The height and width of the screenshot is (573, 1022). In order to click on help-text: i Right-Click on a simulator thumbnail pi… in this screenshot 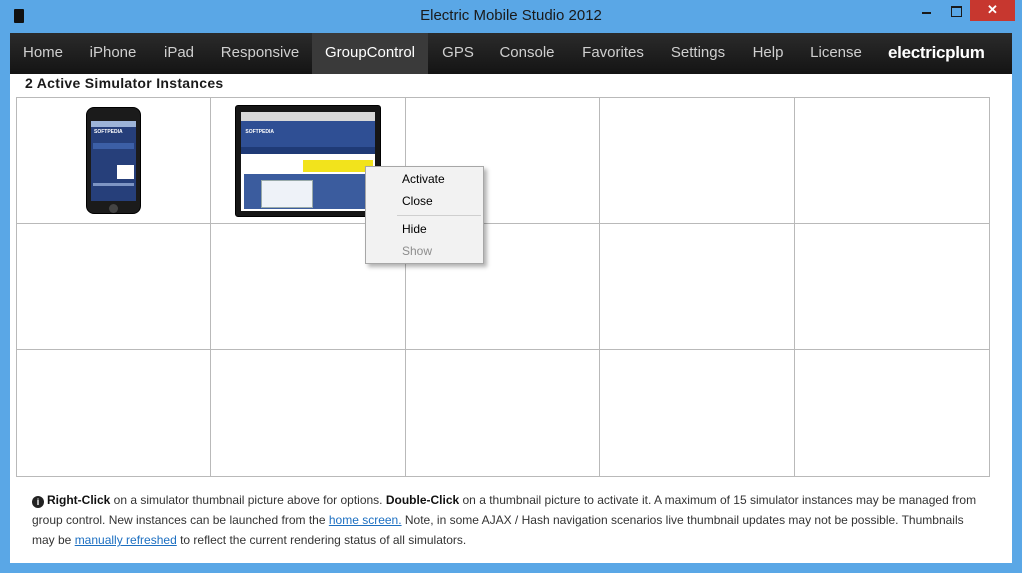, I will do `click(507, 520)`.